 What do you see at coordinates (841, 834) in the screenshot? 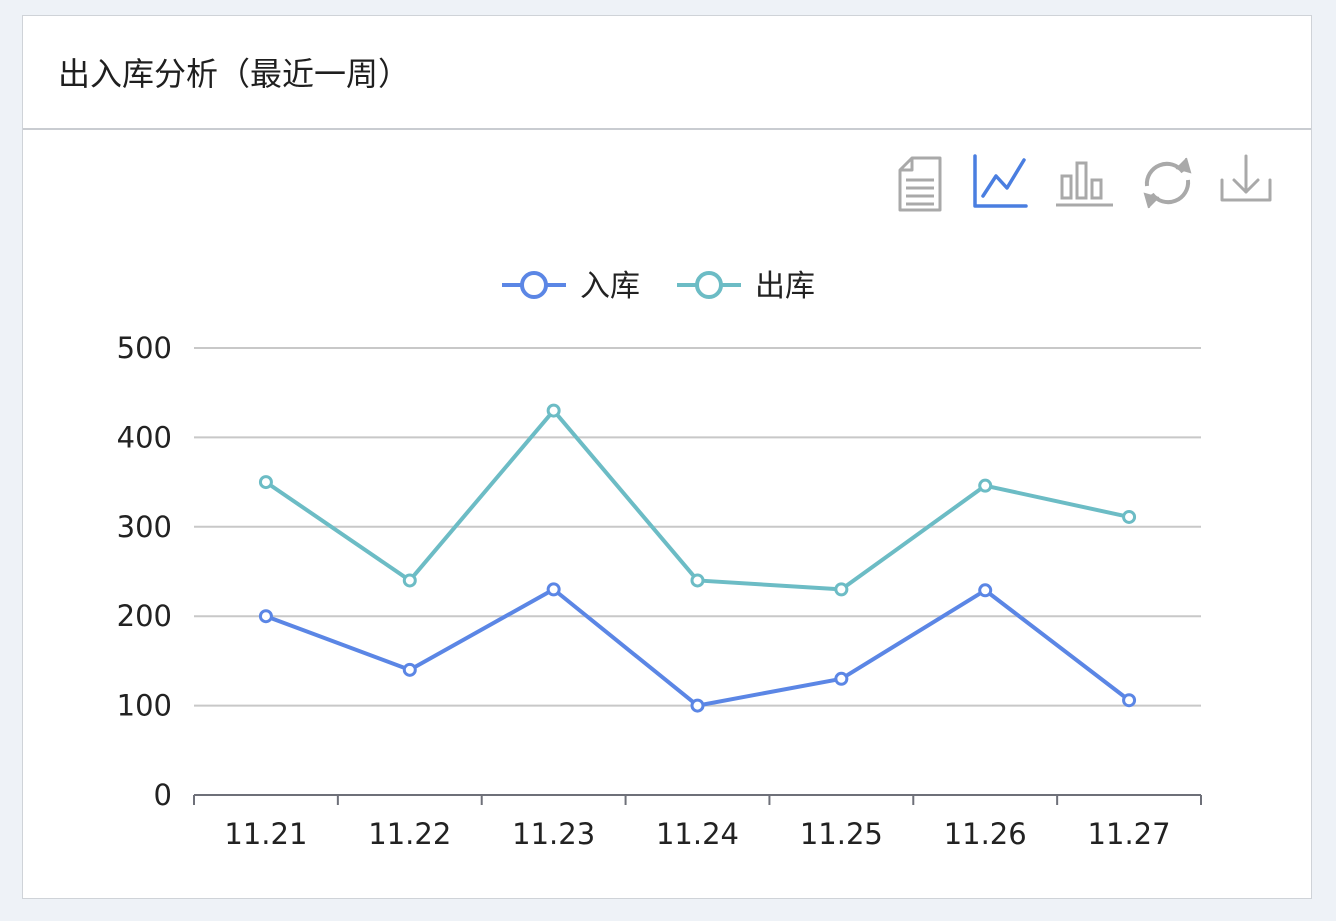
I see `x-tick-label: 11.25` at bounding box center [841, 834].